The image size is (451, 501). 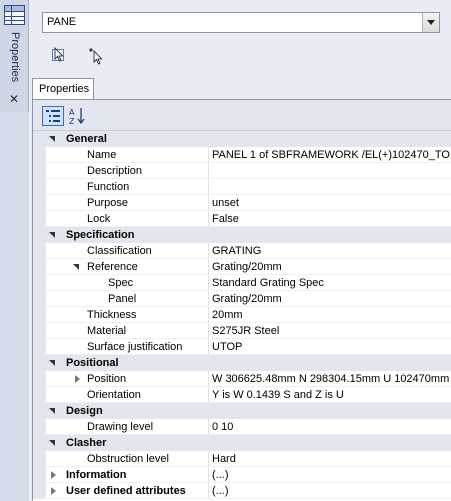 I want to click on close-icon: ✕, so click(x=14, y=99).